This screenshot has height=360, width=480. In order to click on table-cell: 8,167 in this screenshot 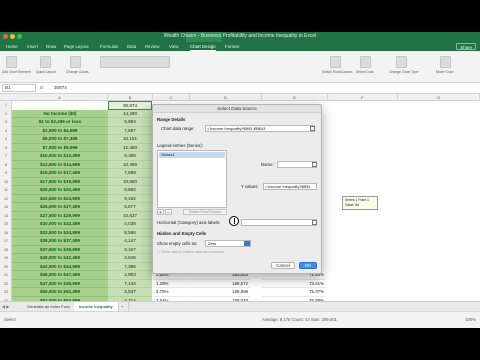, I will do `click(130, 249)`.